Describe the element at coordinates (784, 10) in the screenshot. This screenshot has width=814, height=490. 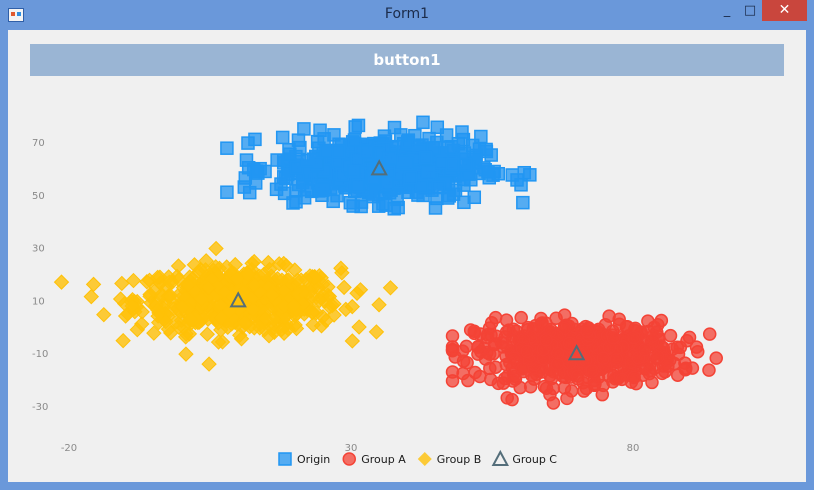
I see `close-button: ✕` at that location.